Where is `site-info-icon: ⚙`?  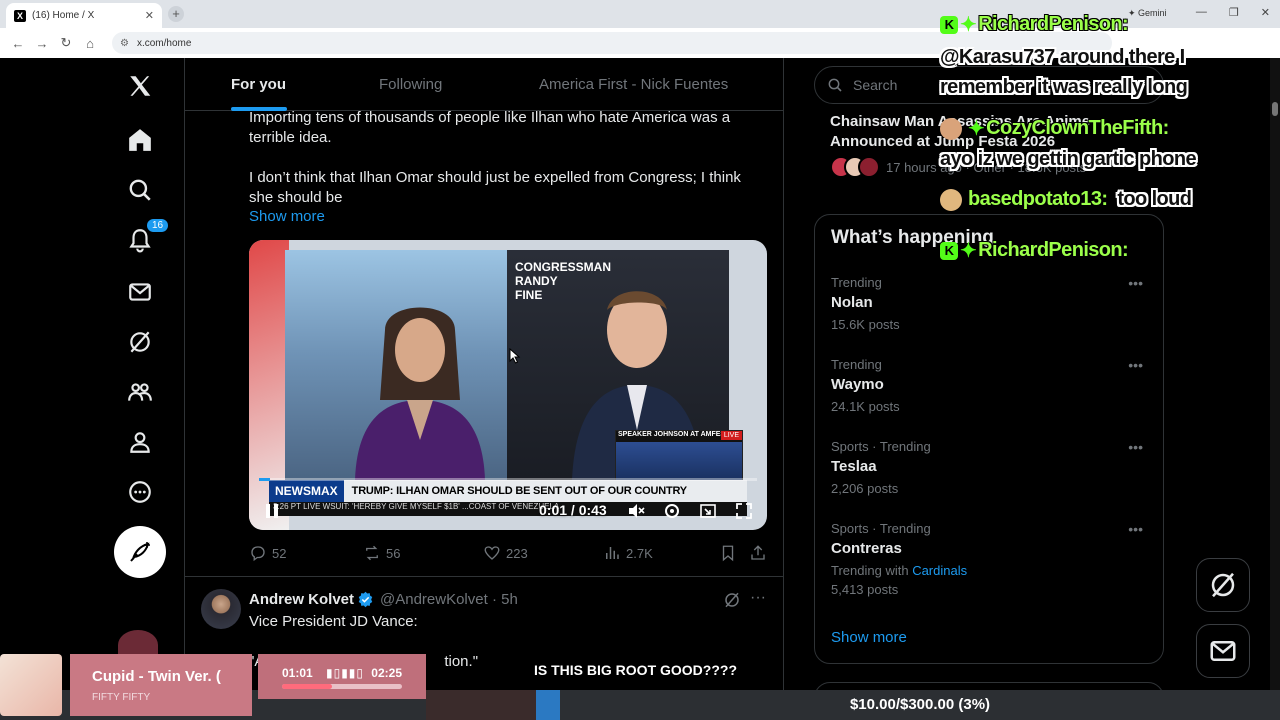
site-info-icon: ⚙ is located at coordinates (124, 43).